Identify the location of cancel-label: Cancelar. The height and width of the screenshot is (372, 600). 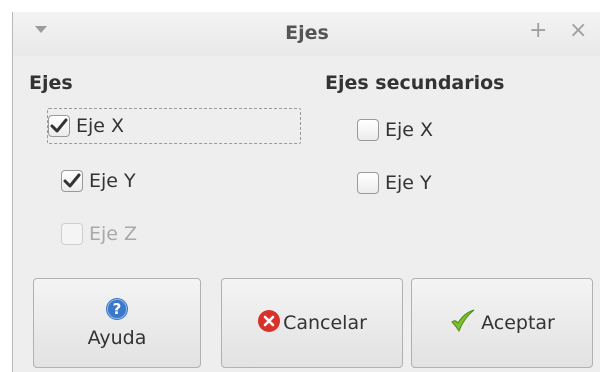
(325, 323).